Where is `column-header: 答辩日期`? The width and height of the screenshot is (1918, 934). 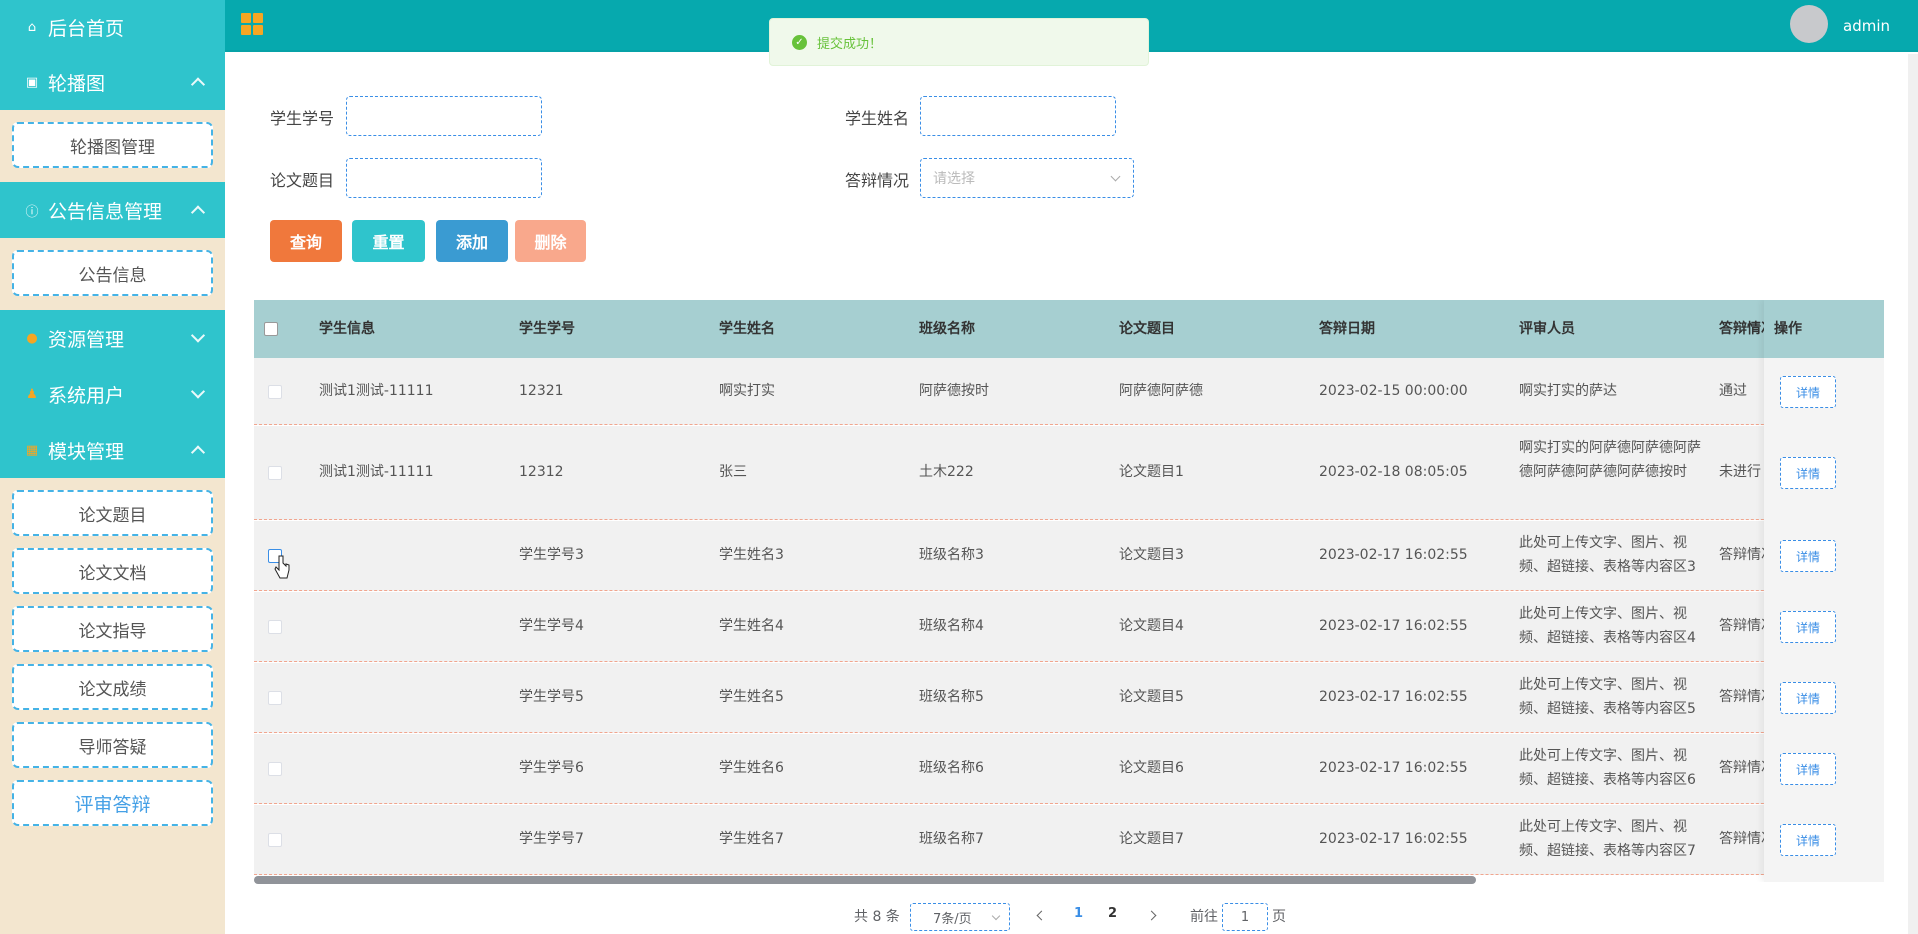
column-header: 答辩日期 is located at coordinates (1347, 329).